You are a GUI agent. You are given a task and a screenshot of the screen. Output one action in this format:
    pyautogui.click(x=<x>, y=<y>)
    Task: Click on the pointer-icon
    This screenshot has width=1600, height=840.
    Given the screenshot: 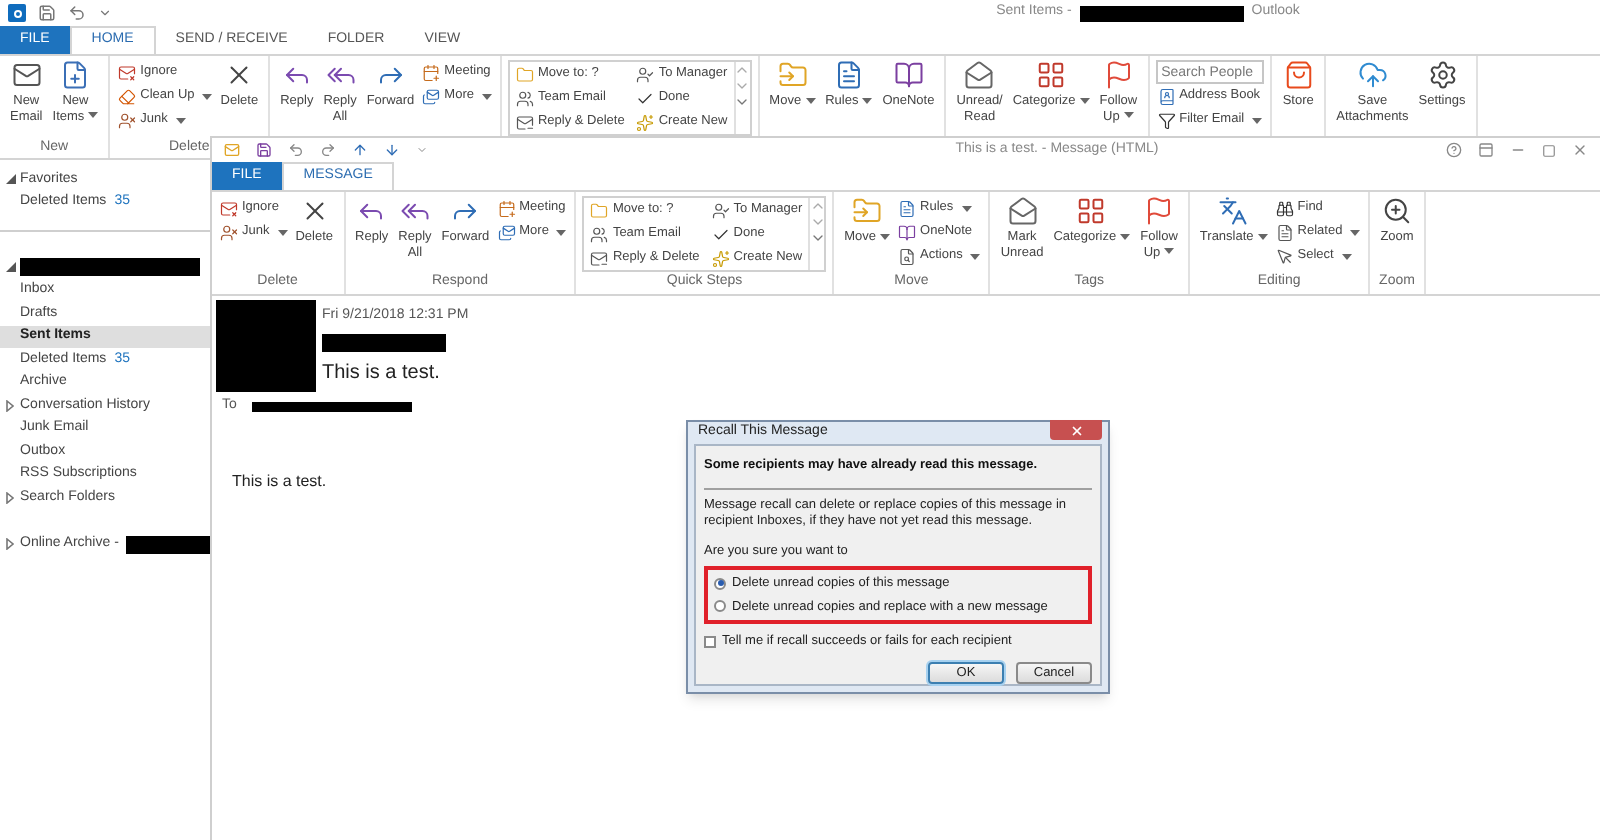 What is the action you would take?
    pyautogui.click(x=1284, y=256)
    